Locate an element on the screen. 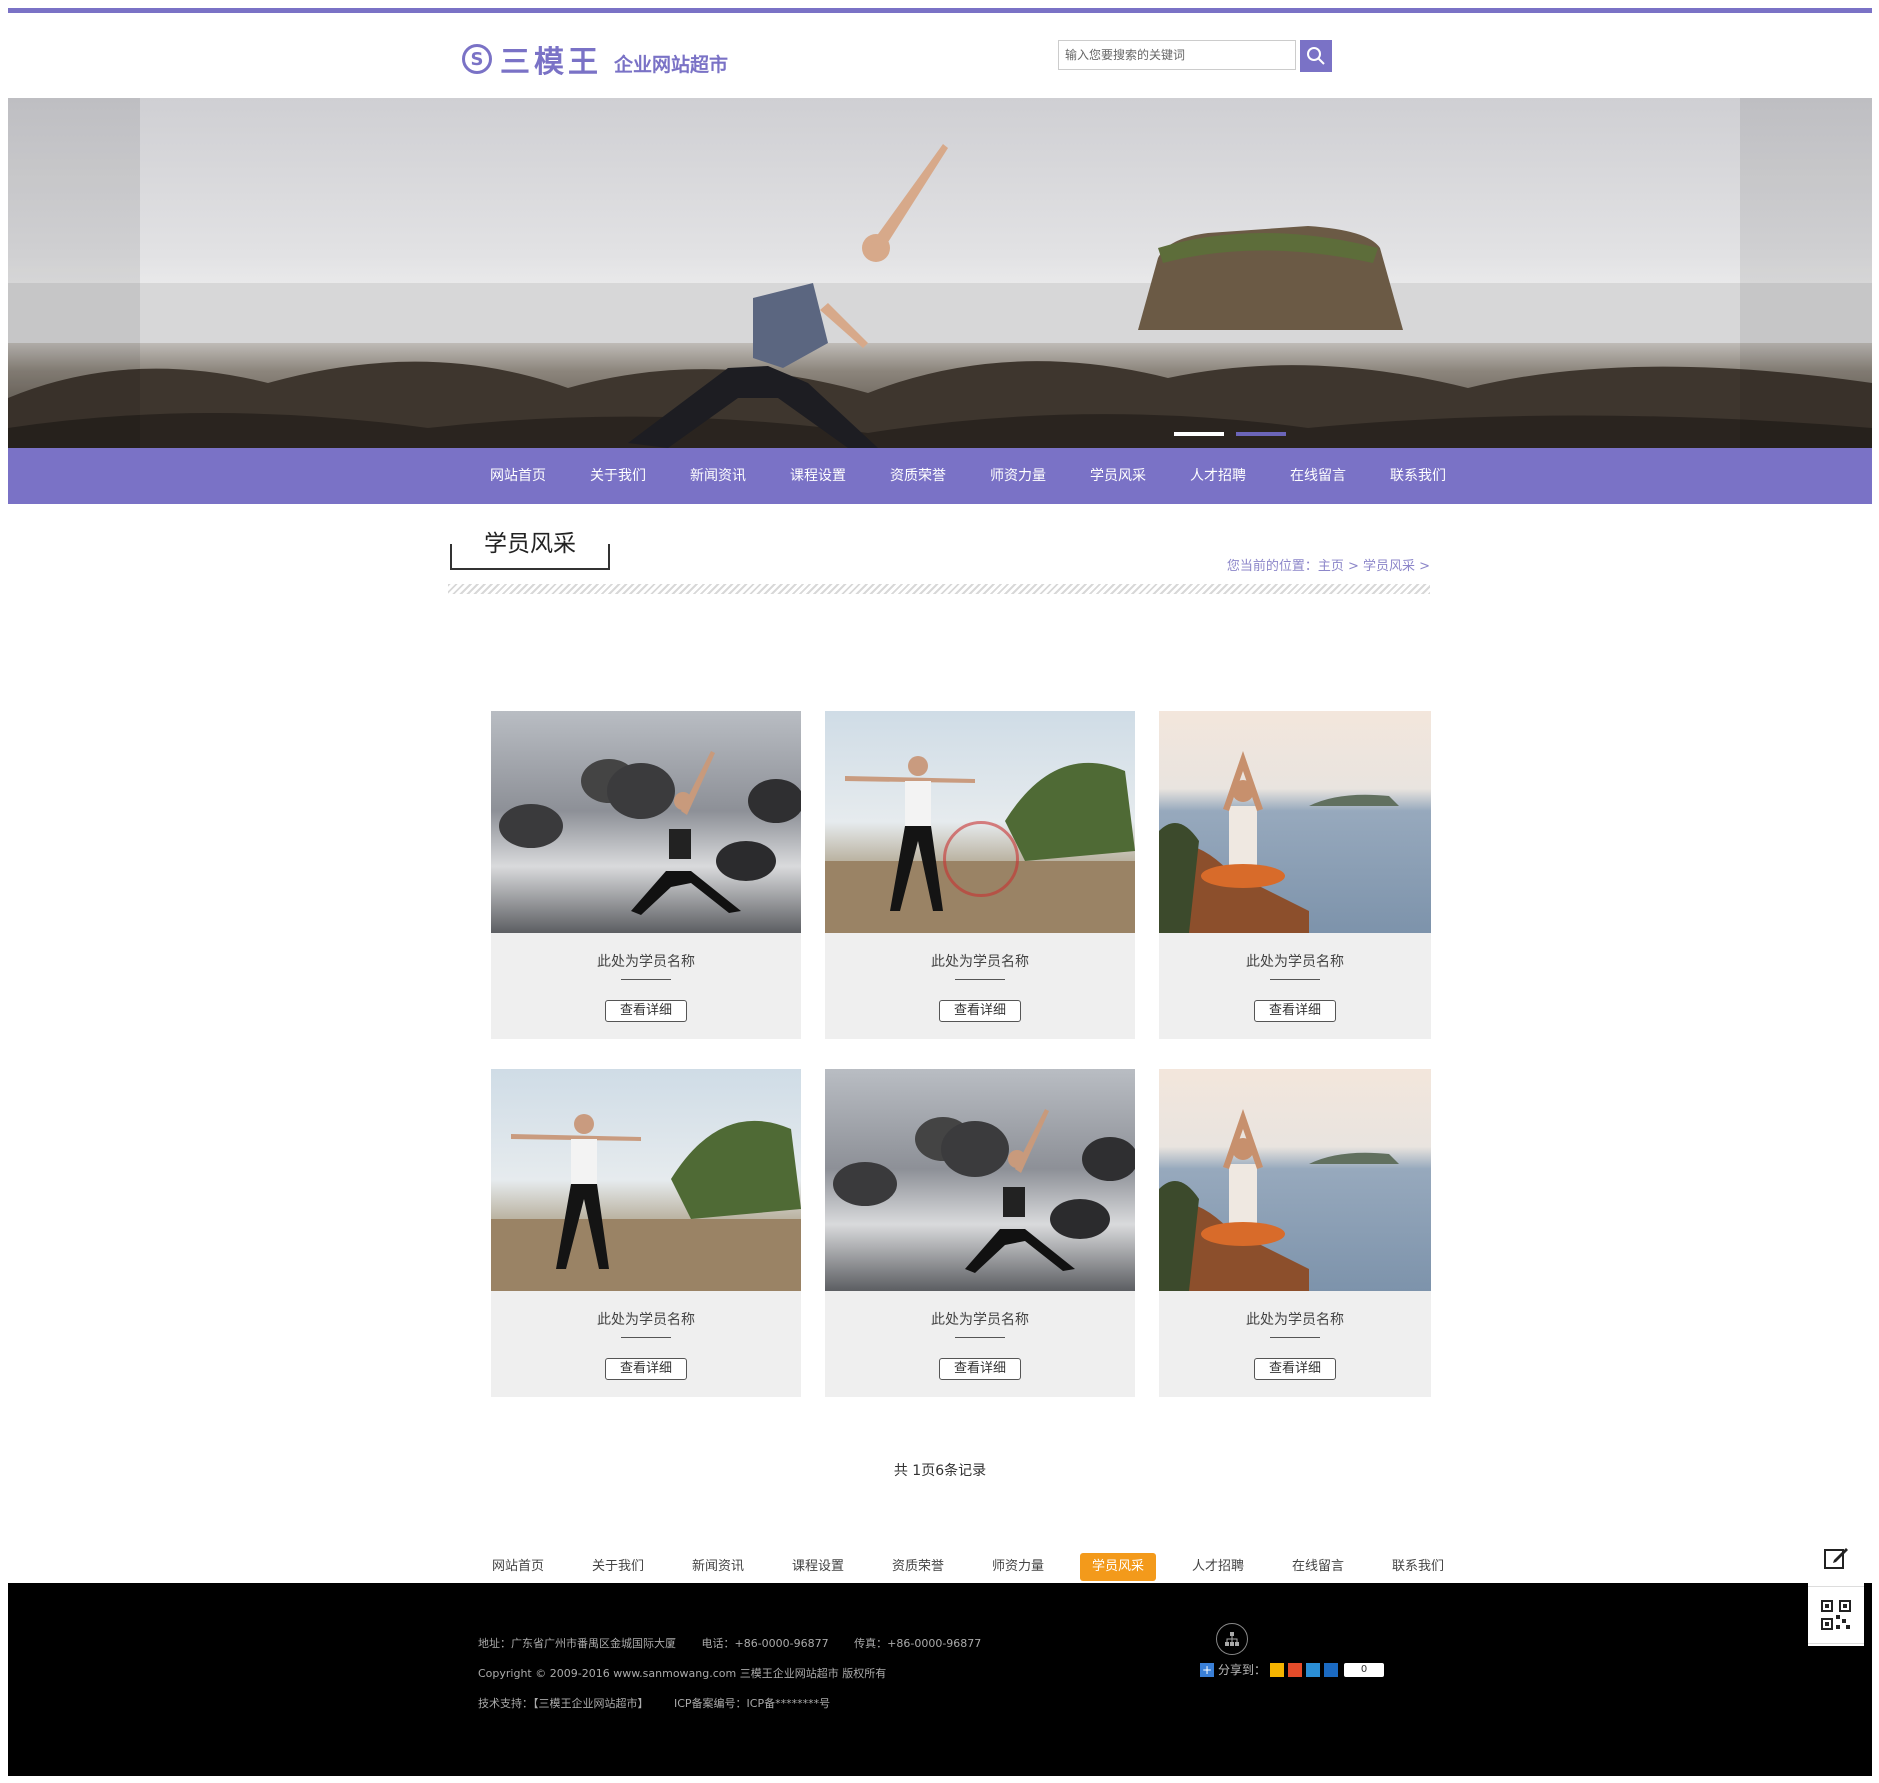 Image resolution: width=1879 pixels, height=1783 pixels. footer-nav-label: 新闻资讯 is located at coordinates (717, 1566).